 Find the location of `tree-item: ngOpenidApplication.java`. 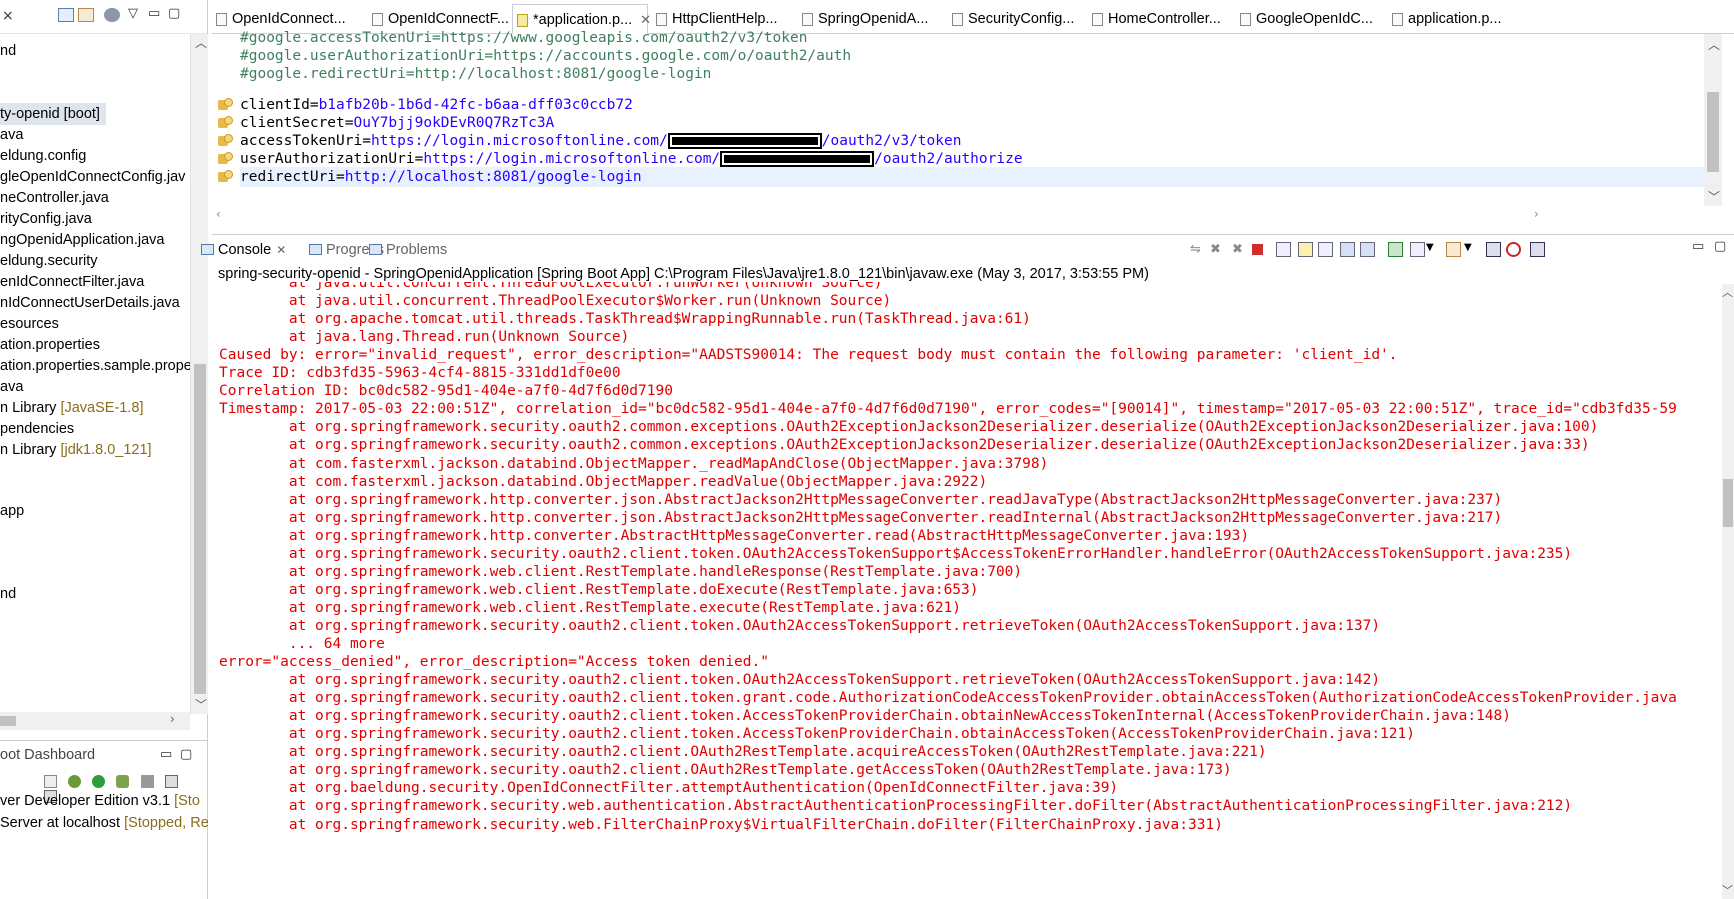

tree-item: ngOpenidApplication.java is located at coordinates (82, 240).